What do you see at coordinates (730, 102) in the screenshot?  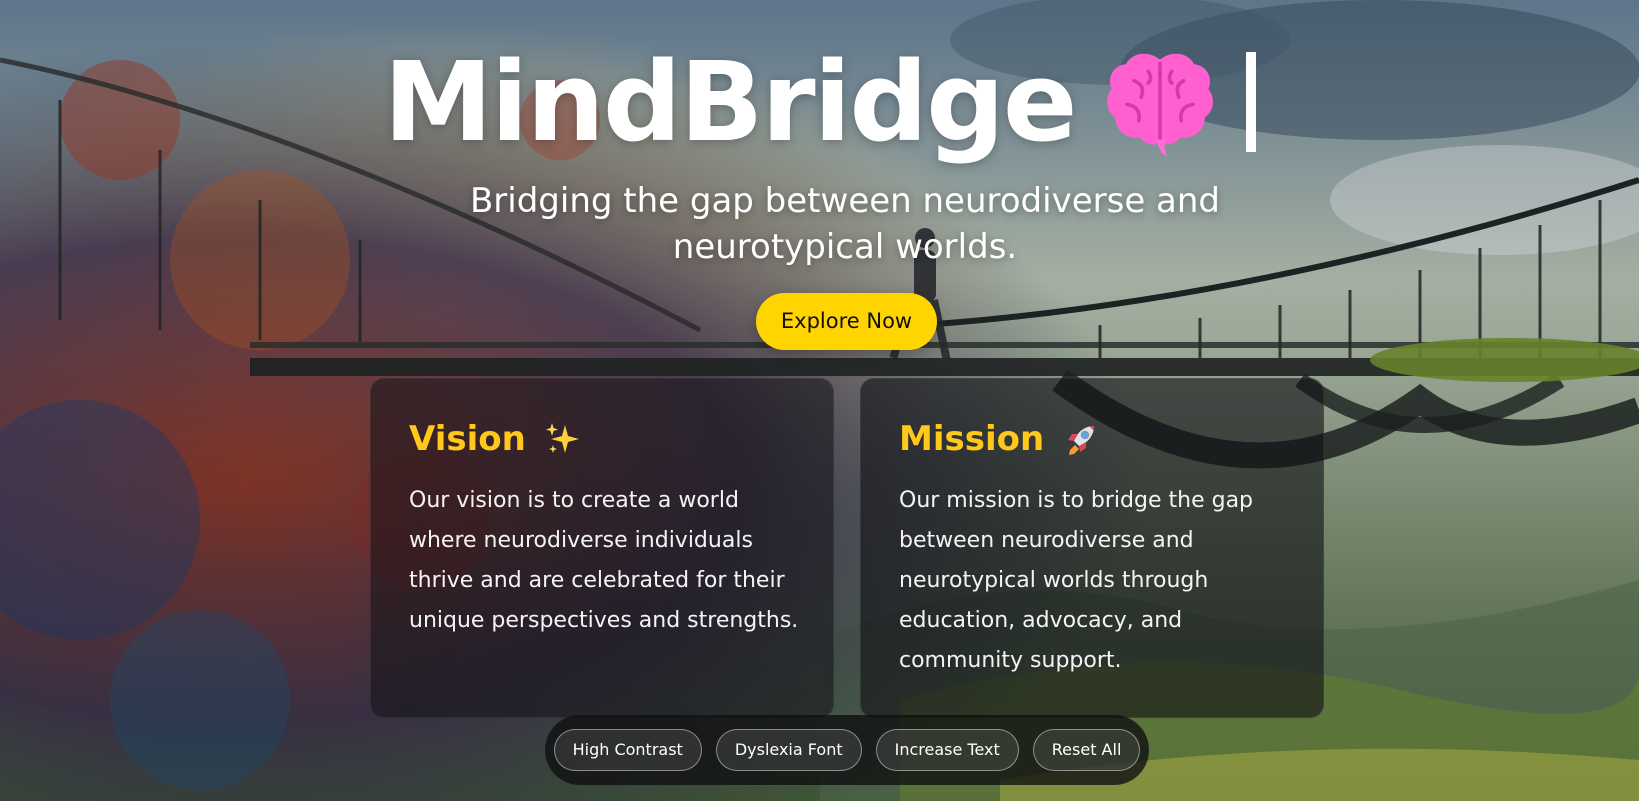 I see `site-title: MindBridge` at bounding box center [730, 102].